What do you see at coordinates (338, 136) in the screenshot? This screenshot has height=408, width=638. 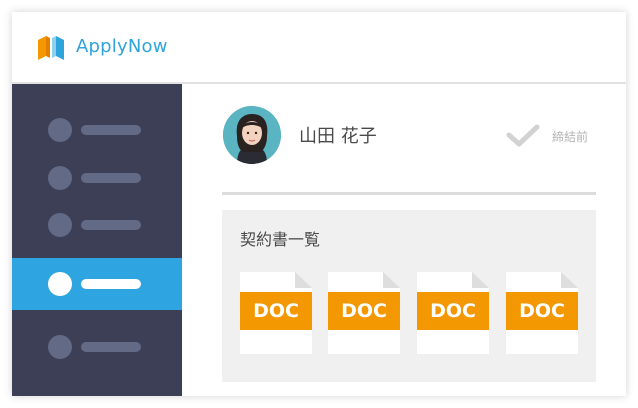 I see `user-name: 山田 花子` at bounding box center [338, 136].